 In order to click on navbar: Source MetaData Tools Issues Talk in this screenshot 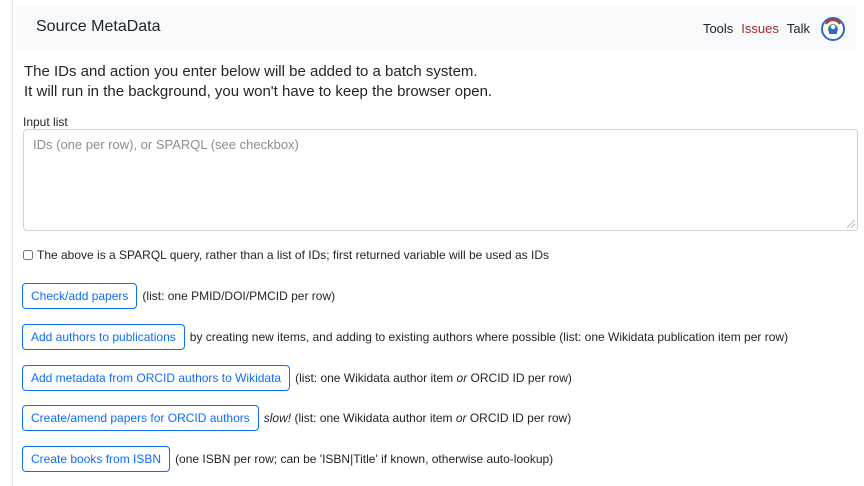, I will do `click(436, 28)`.